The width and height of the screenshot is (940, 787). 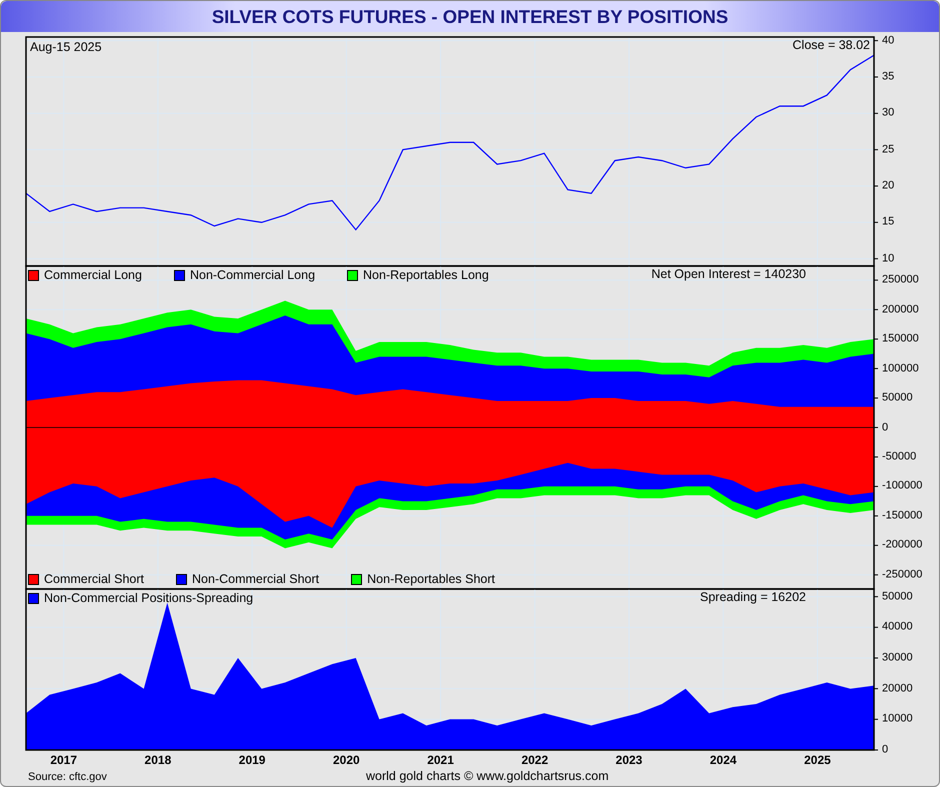 I want to click on axis-tick-label: 150000, so click(x=900, y=339).